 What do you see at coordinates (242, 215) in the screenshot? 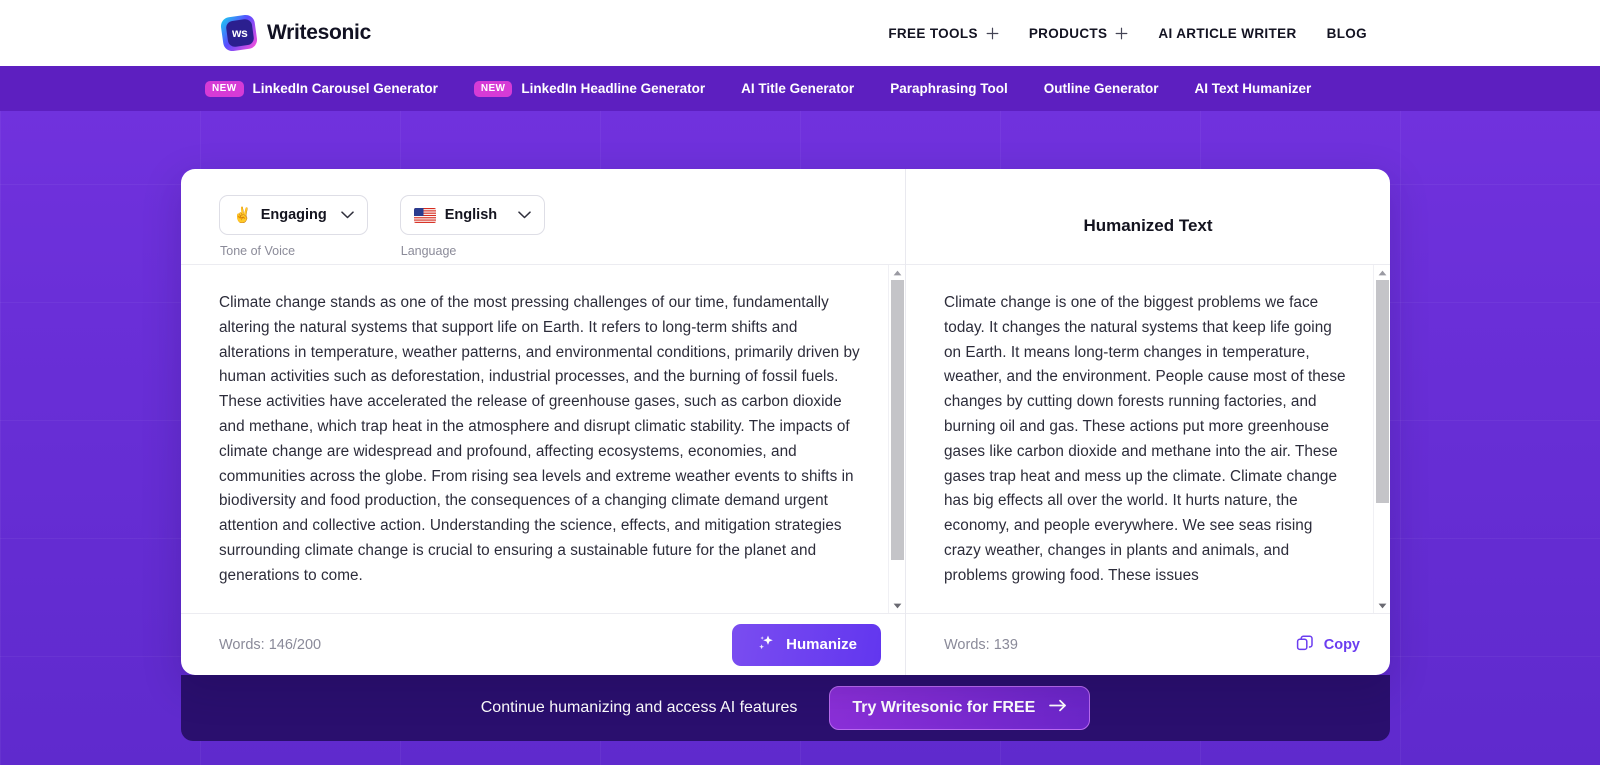
I see `peace-hand-icon: ✌️` at bounding box center [242, 215].